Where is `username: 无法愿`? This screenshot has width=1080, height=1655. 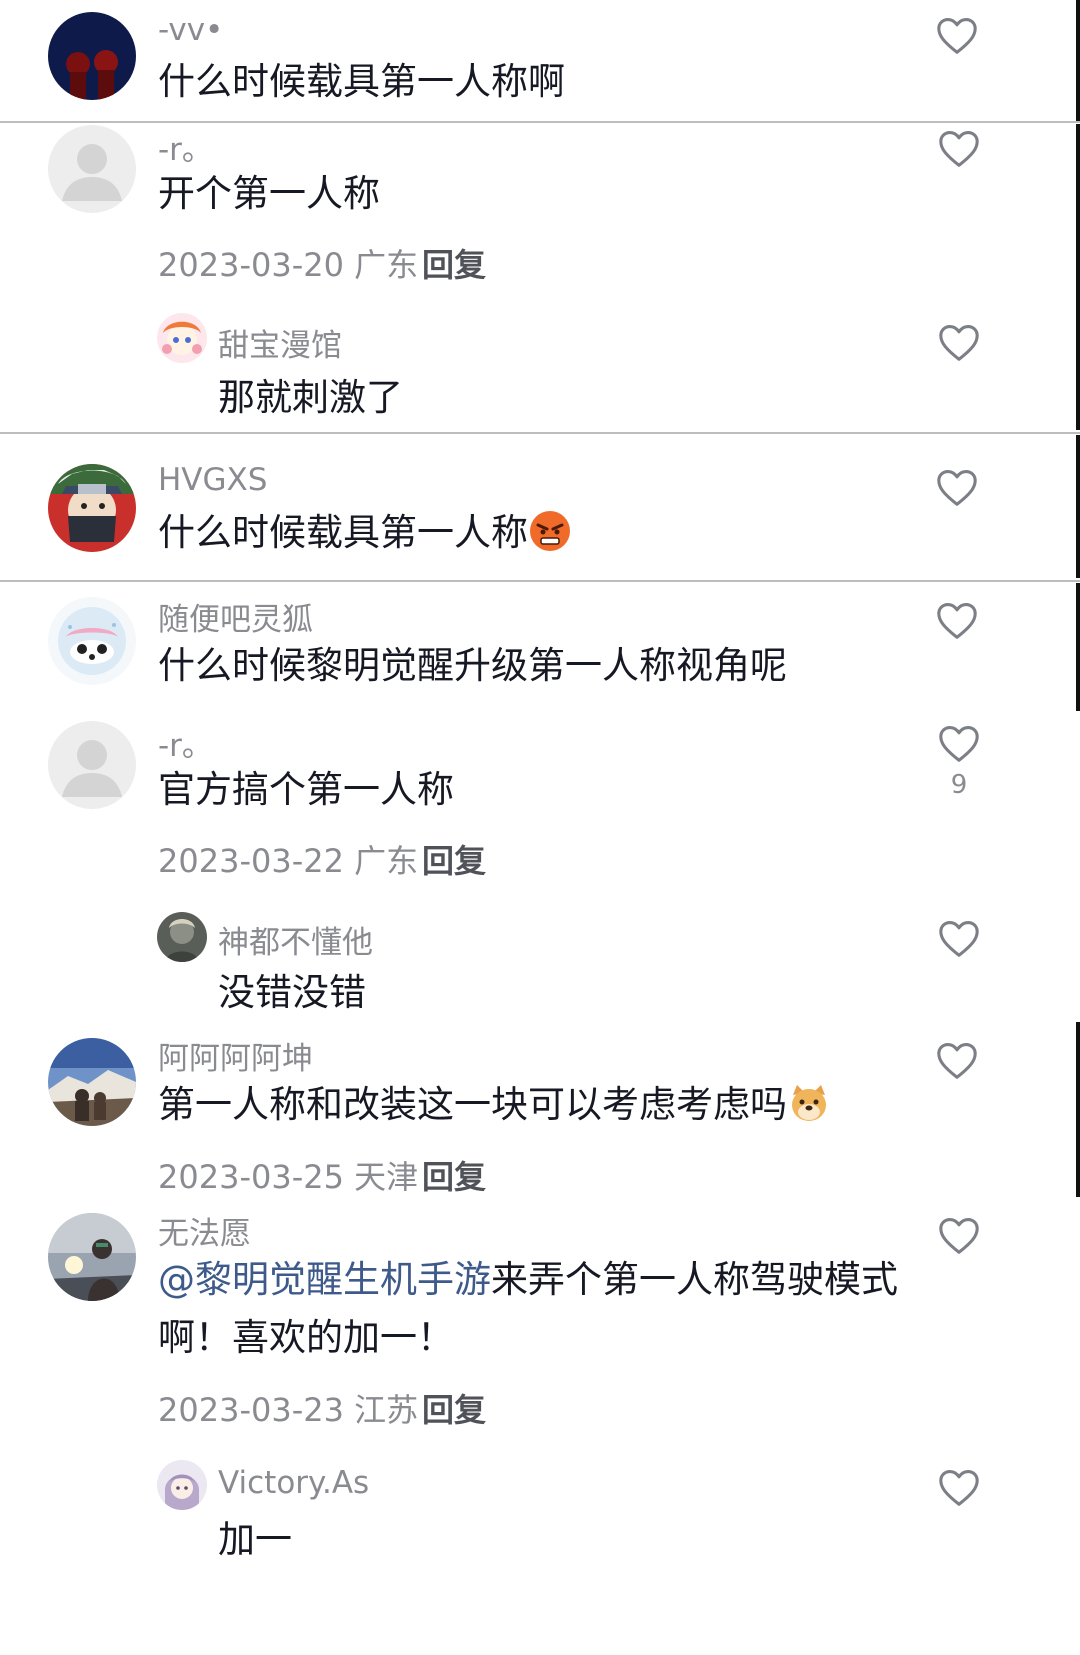 username: 无法愿 is located at coordinates (204, 1230).